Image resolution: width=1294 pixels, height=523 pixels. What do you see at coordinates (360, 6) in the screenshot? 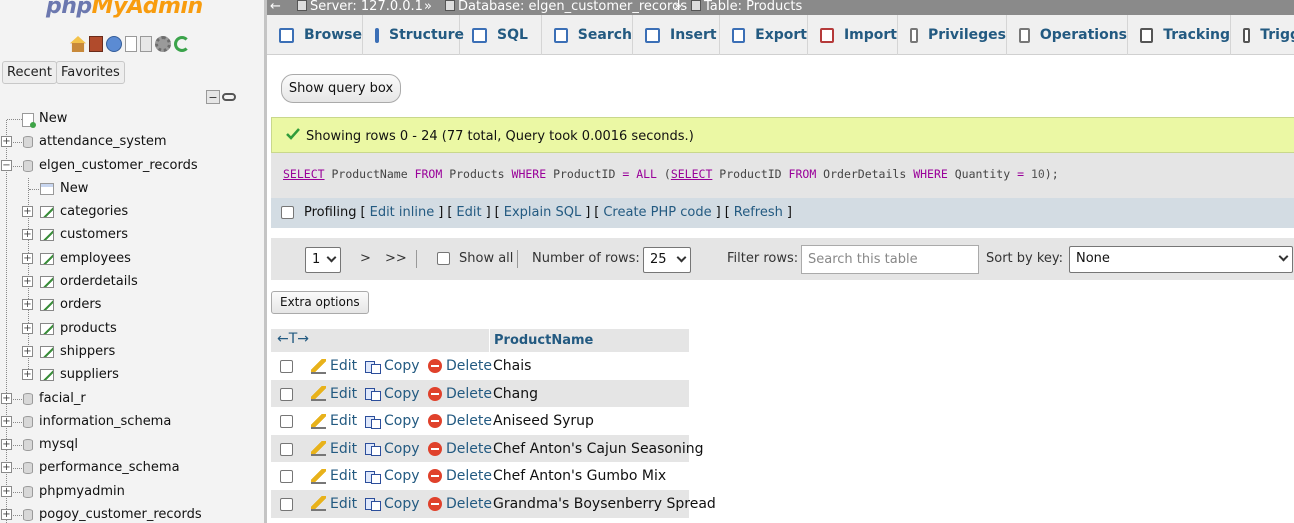
I see `breadcrumb-server: Server: 127.0.0.1` at bounding box center [360, 6].